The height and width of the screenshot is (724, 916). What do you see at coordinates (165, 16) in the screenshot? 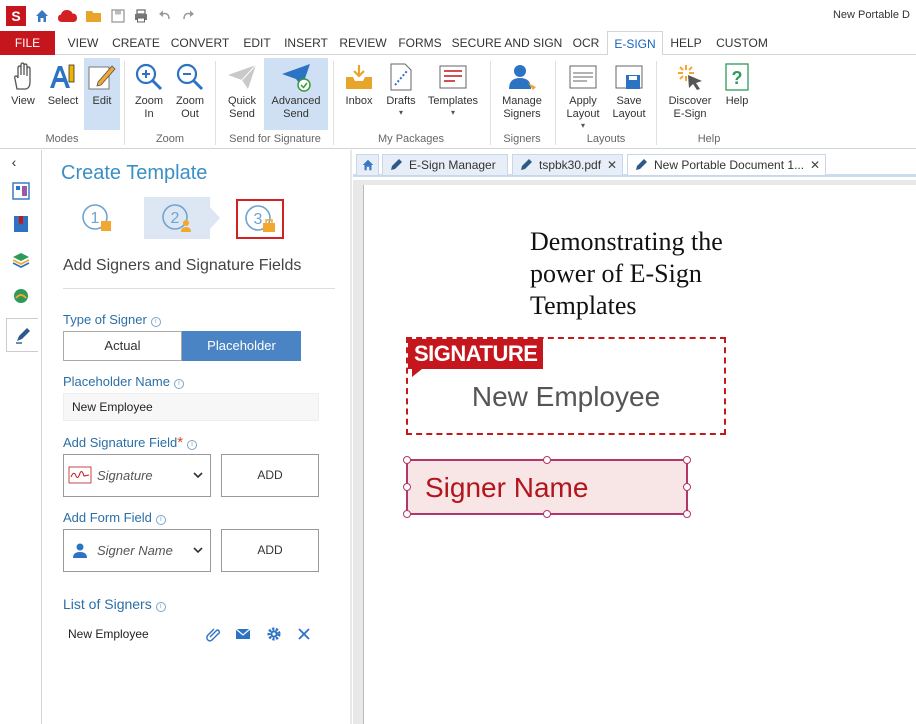
I see `undo-icon` at bounding box center [165, 16].